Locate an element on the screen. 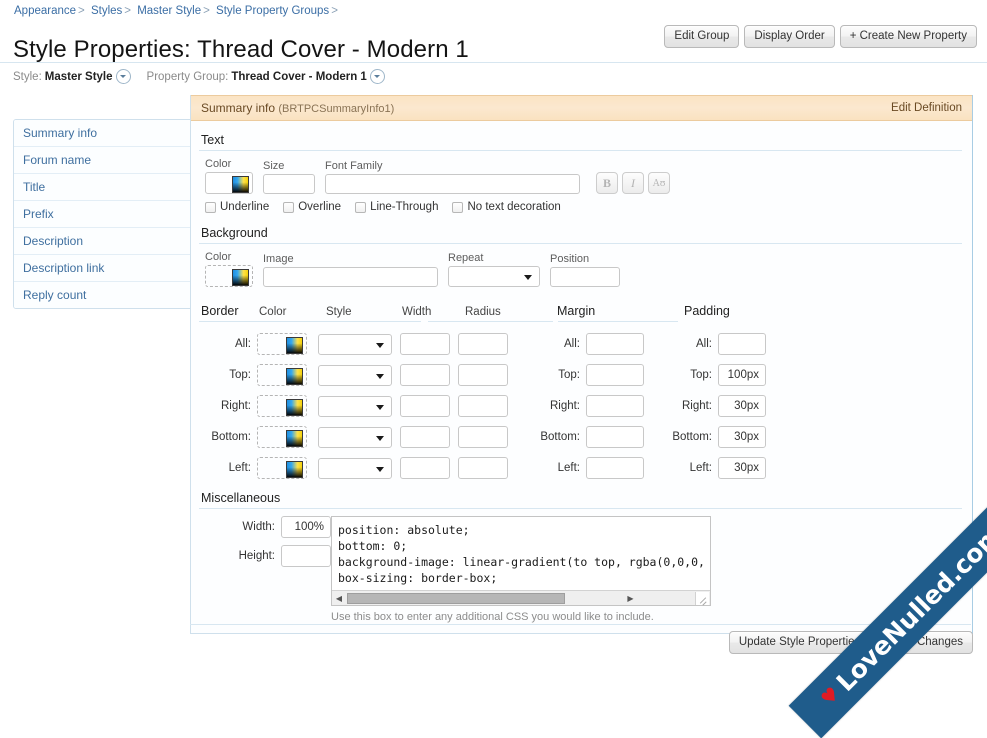 The image size is (987, 738). sidebar-item-summary-info: Summary info is located at coordinates (103, 133).